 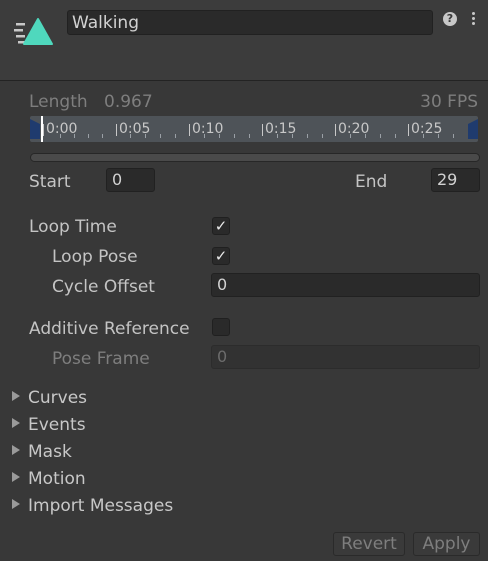 I want to click on loop-pose-checkbox: ✓, so click(x=221, y=256).